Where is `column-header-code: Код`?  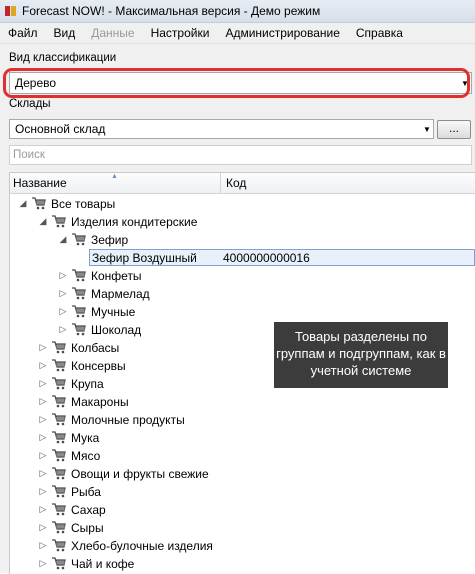
column-header-code: Код is located at coordinates (236, 183).